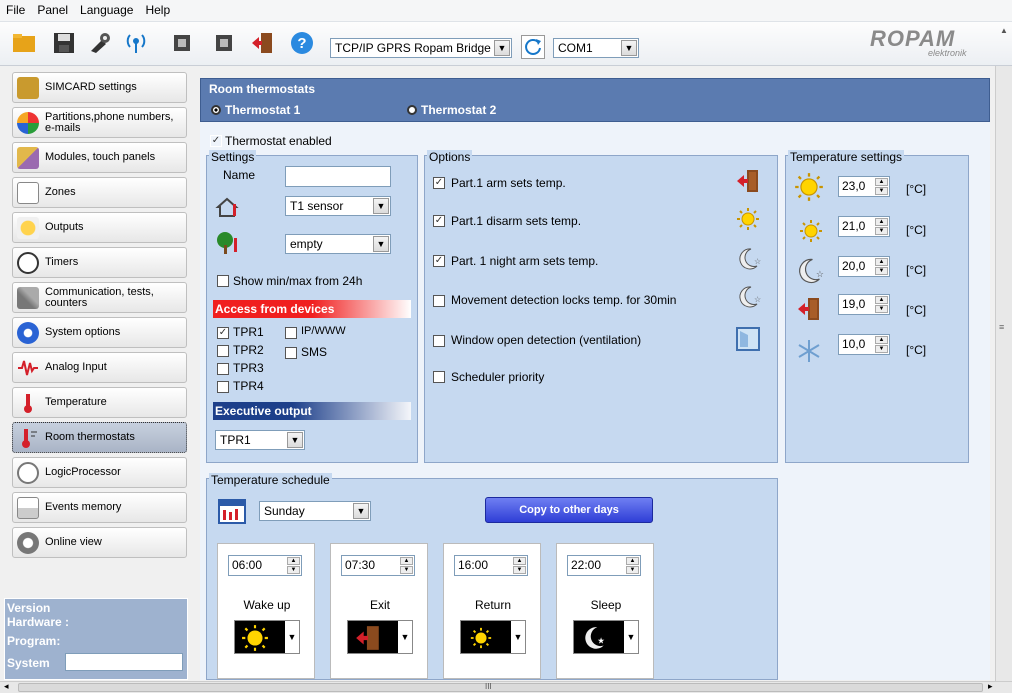 This screenshot has width=1012, height=693. What do you see at coordinates (606, 637) in the screenshot?
I see `sleep-icon-select: ★ ▼` at bounding box center [606, 637].